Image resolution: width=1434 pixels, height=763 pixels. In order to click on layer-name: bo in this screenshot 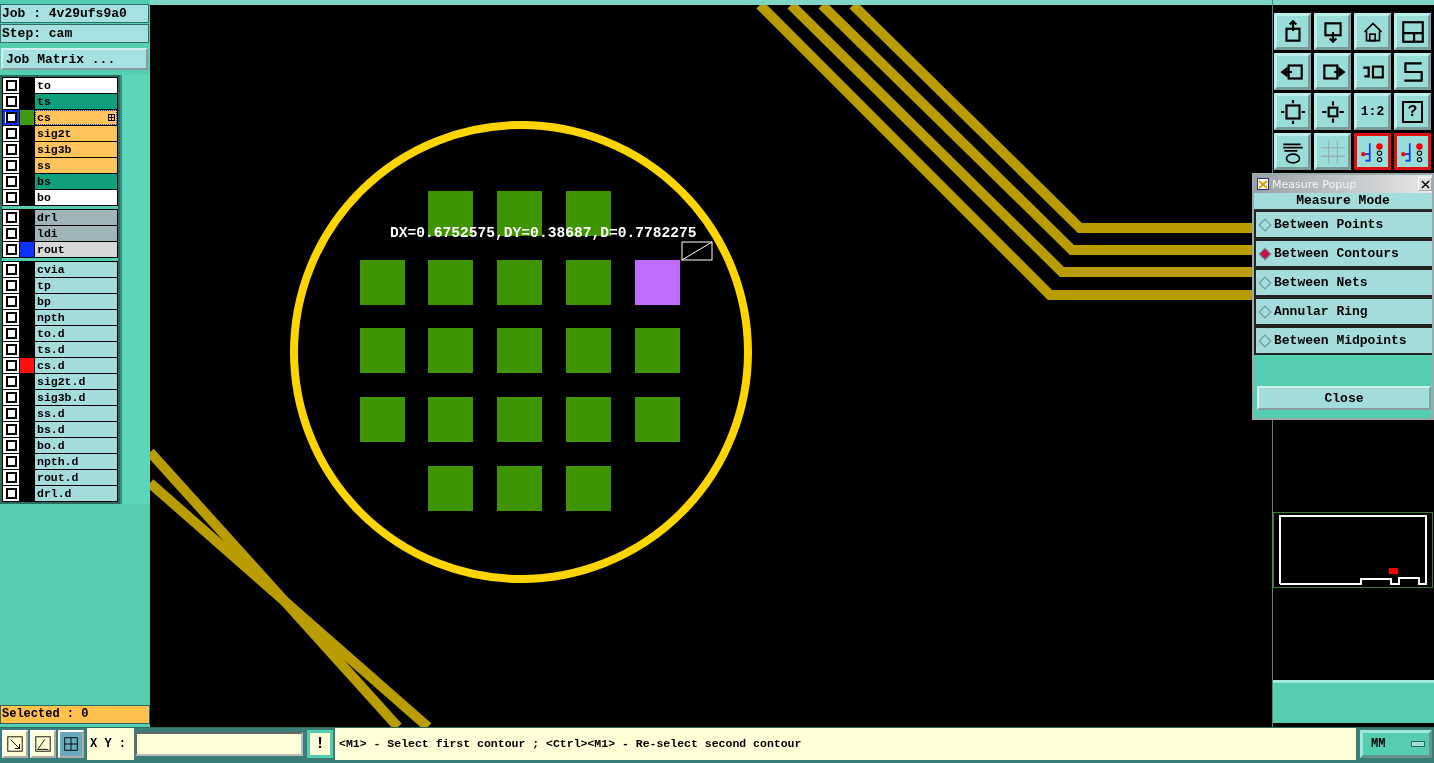, I will do `click(76, 197)`.